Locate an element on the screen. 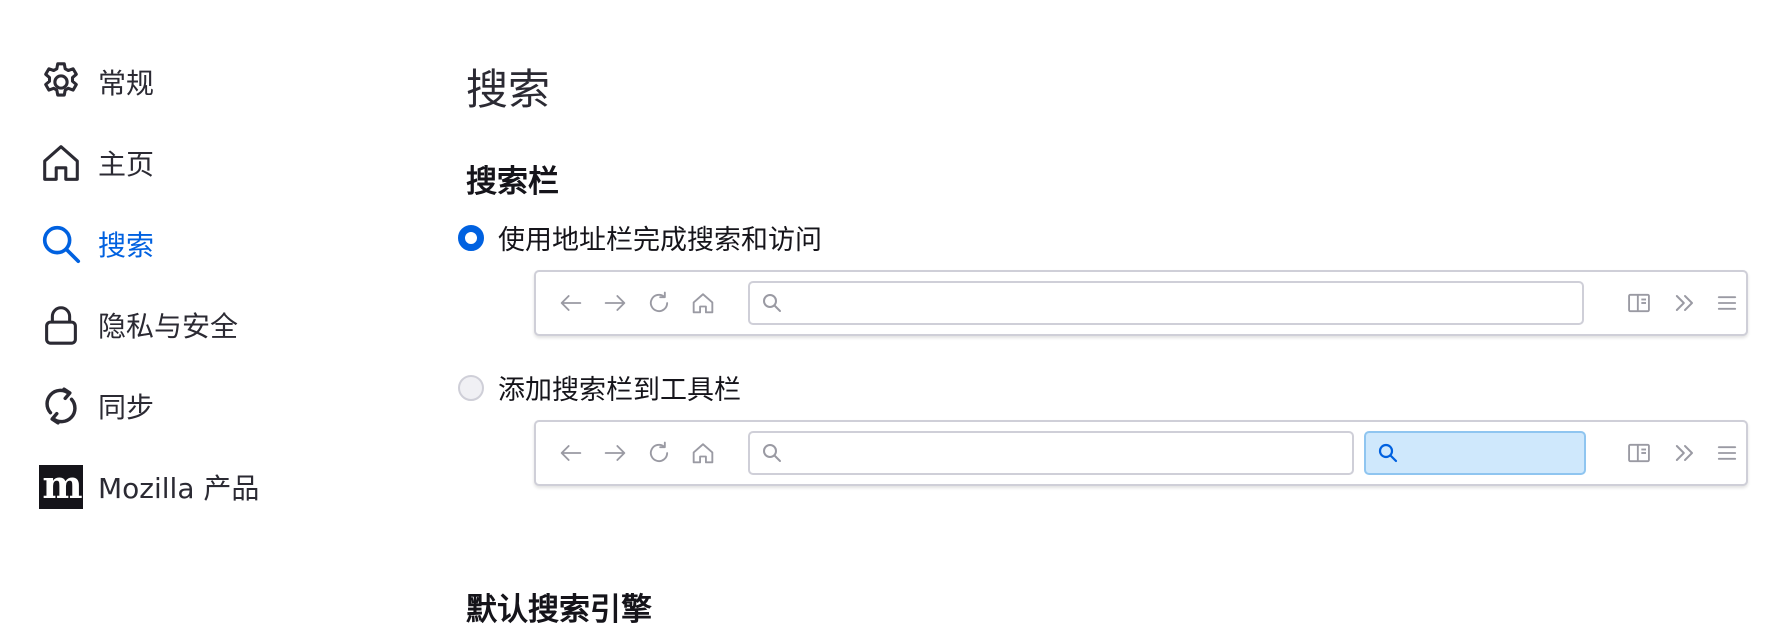 This screenshot has width=1786, height=640. sidebar-item-general: 常规 is located at coordinates (96, 82).